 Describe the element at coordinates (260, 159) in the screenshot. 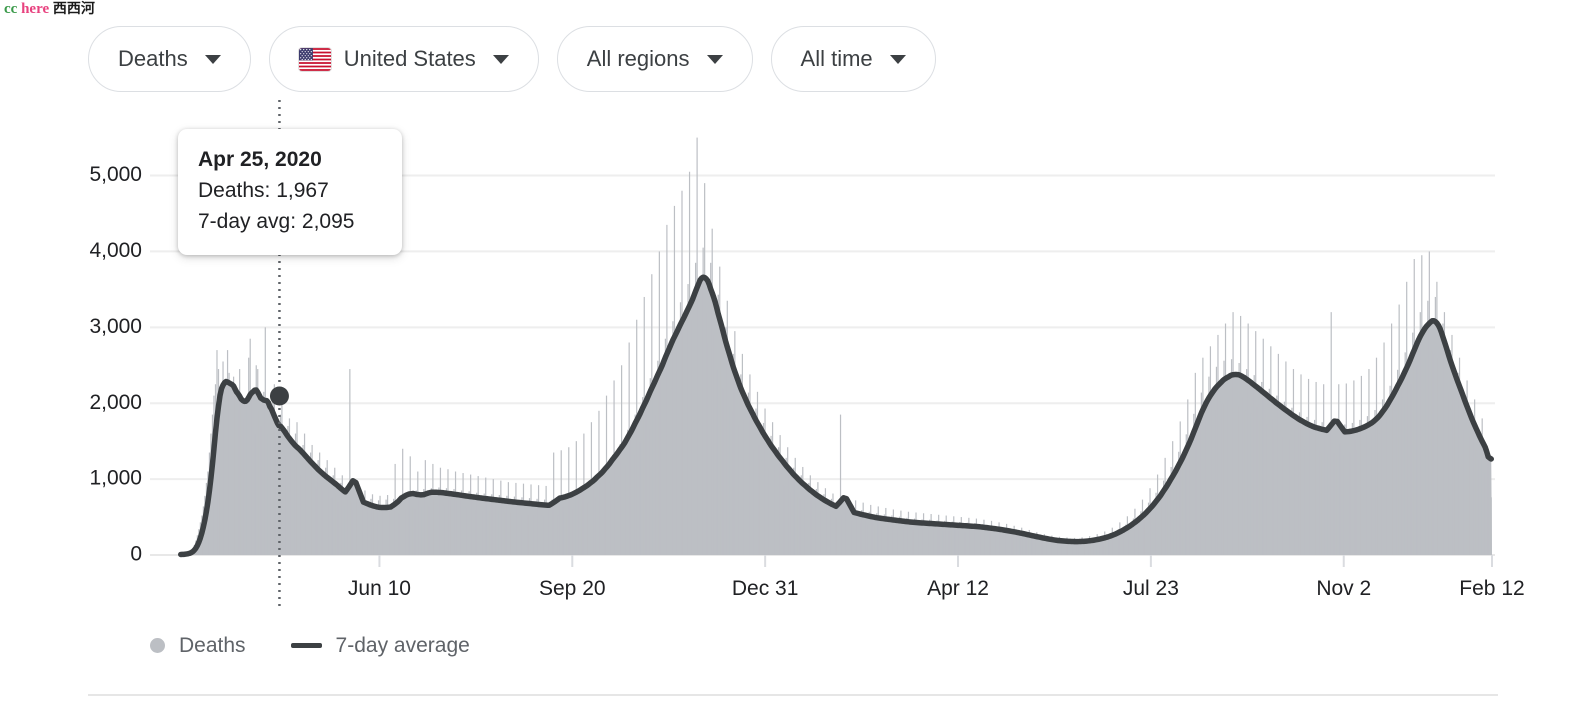

I see `tooltip-date: Apr 25, 2020` at that location.